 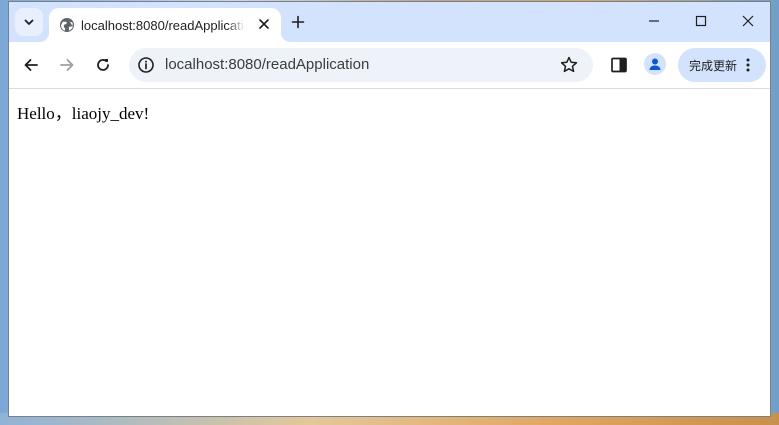 I want to click on side-panel-icon, so click(x=619, y=65).